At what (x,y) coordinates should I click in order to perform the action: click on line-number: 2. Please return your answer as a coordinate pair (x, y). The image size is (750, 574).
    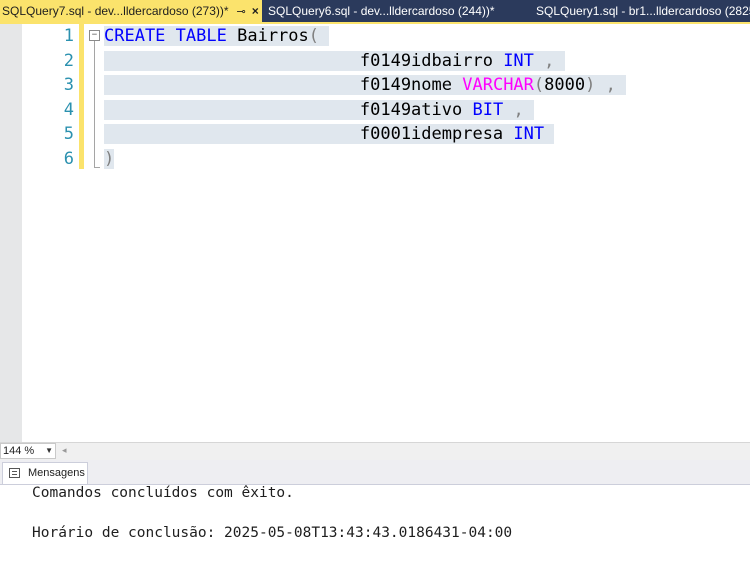
    Looking at the image, I should click on (68, 60).